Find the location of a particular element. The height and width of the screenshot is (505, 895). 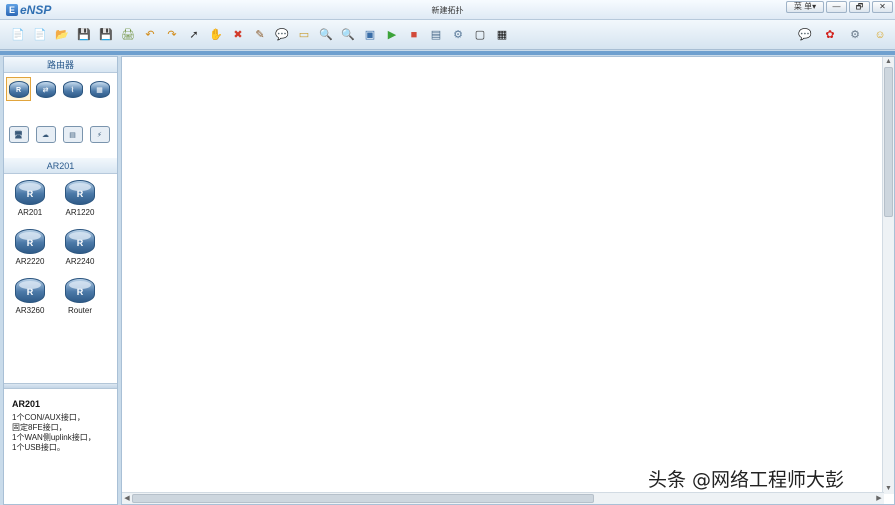

open-icon: 📂 is located at coordinates (62, 35).